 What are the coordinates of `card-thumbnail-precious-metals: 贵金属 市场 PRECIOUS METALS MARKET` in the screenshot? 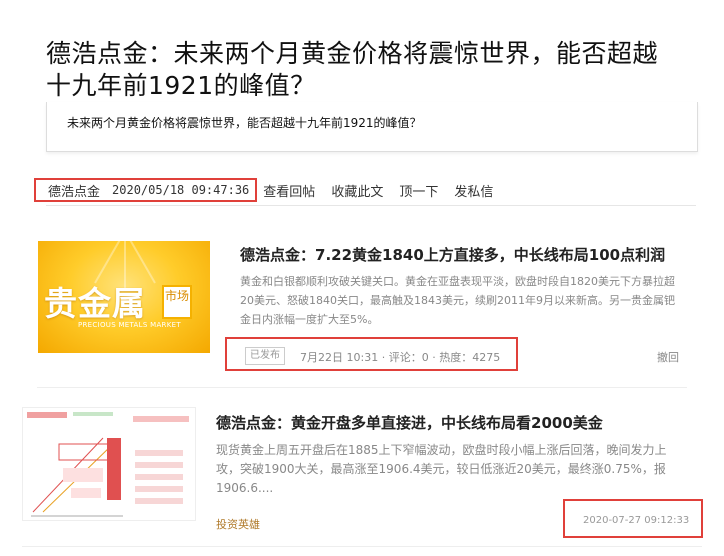 It's located at (124, 297).